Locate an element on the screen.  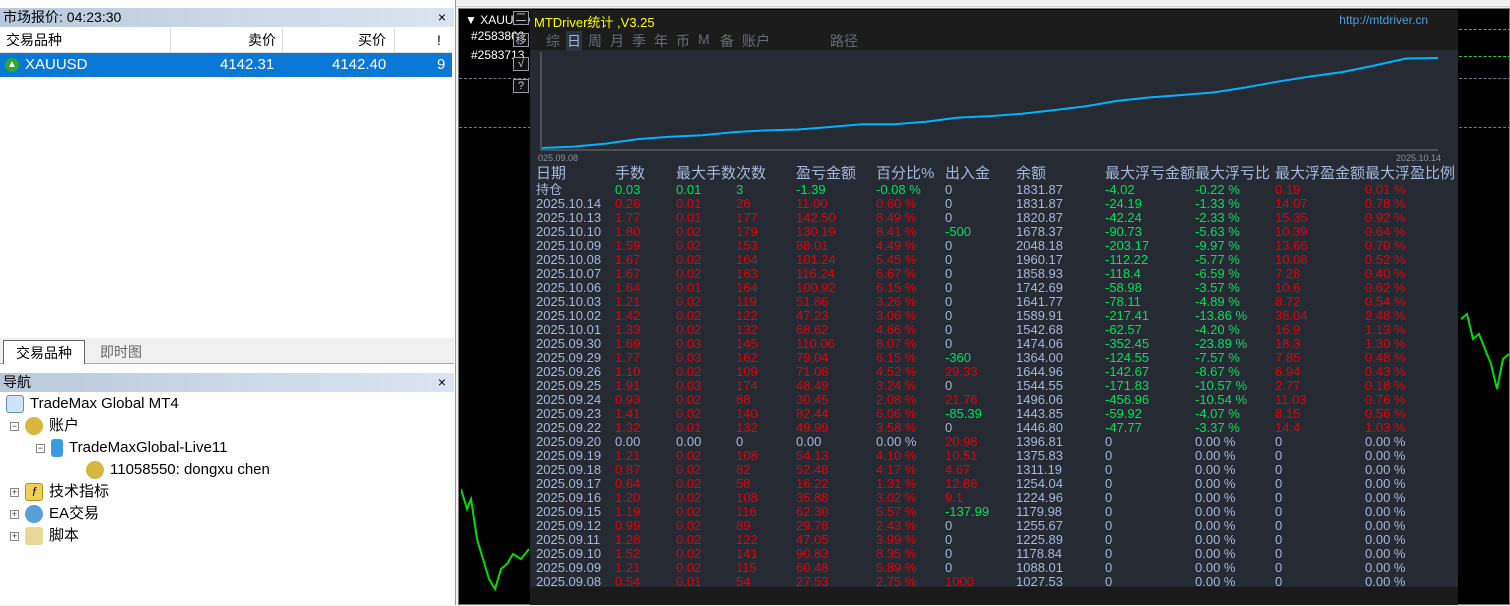
cell-7: 1224.96 is located at coordinates (1039, 497).